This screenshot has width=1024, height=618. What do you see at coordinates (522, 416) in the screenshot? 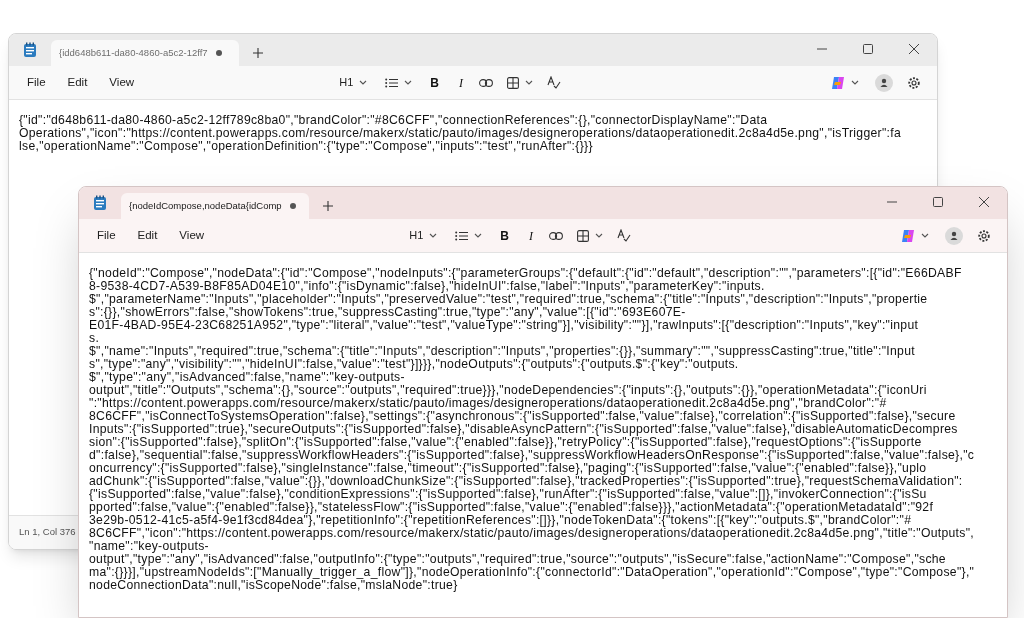
I see `text-line: 8C6CFF","isConnectToSystemsOperation":false},"settings":{"asynchronous":{"isSupported":false,"value":false},"correlation":{"isSupported":false},"secure` at bounding box center [522, 416].